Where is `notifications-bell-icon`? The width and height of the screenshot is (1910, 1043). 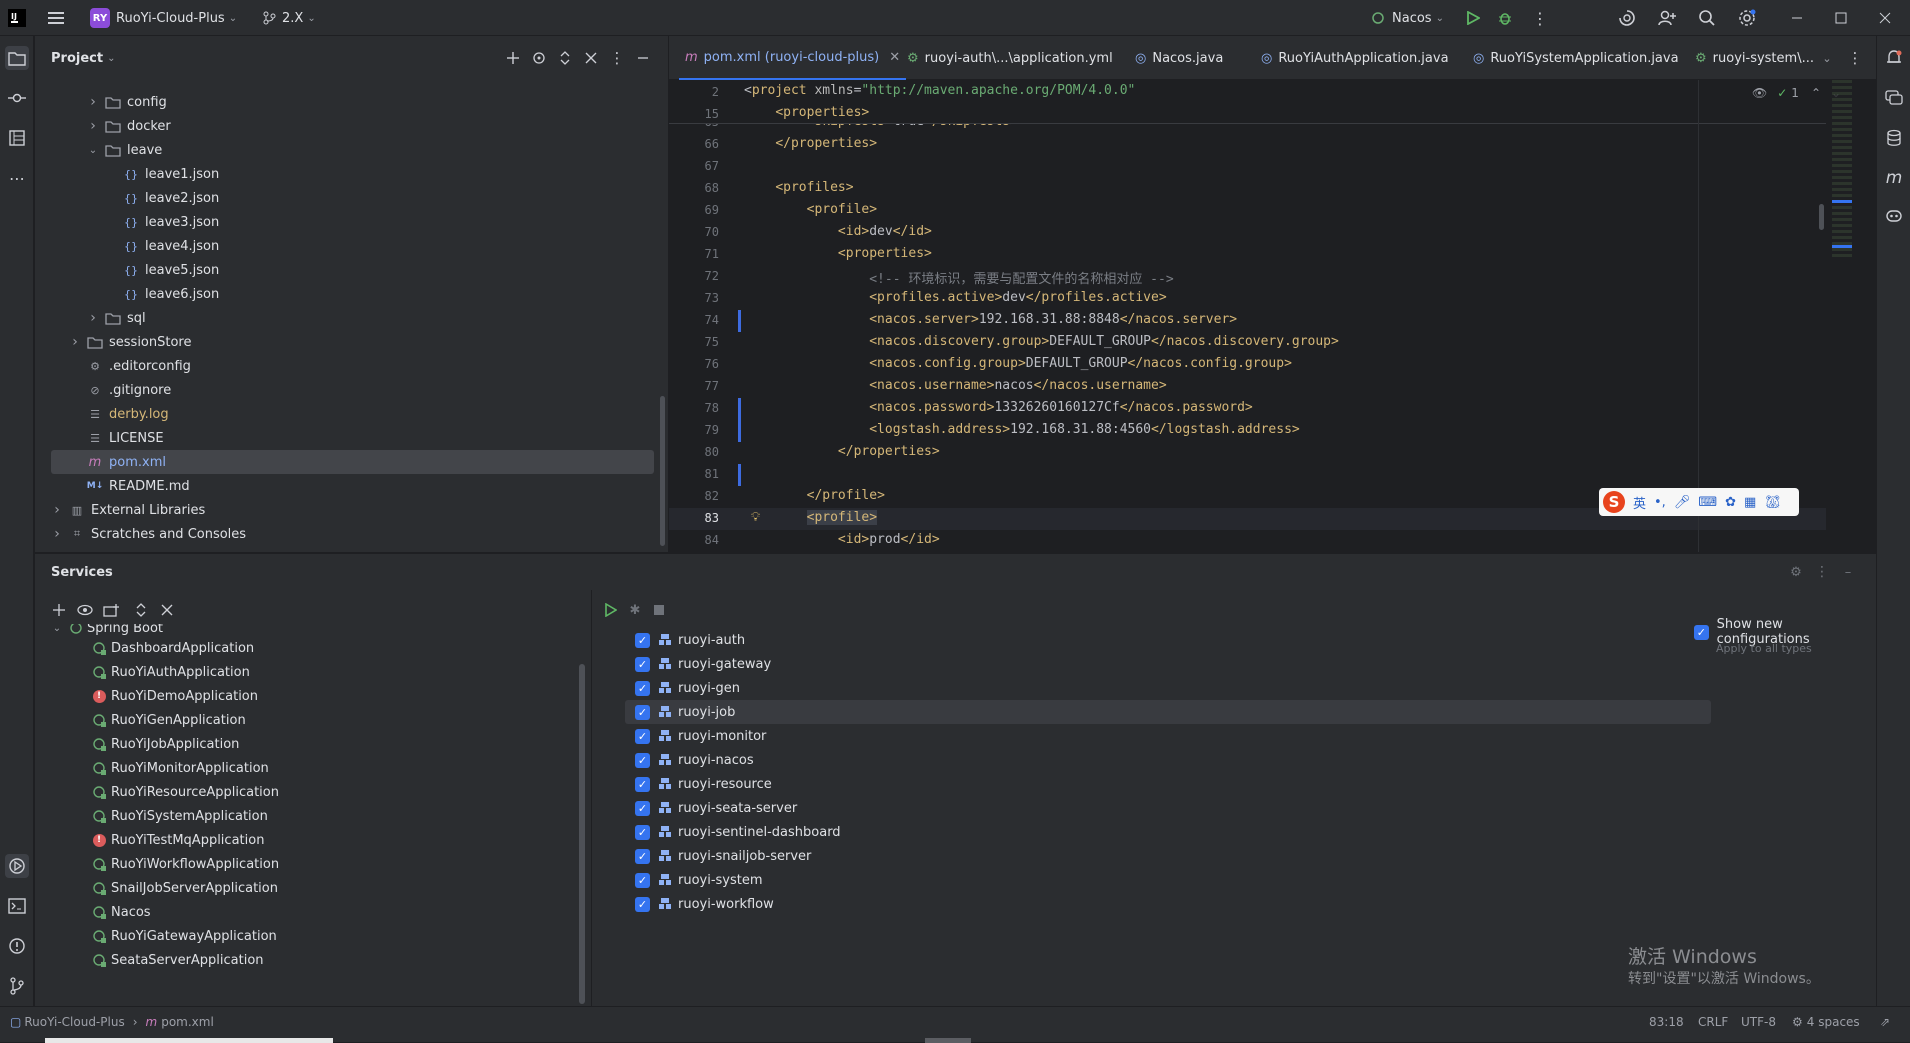
notifications-bell-icon is located at coordinates (1894, 58).